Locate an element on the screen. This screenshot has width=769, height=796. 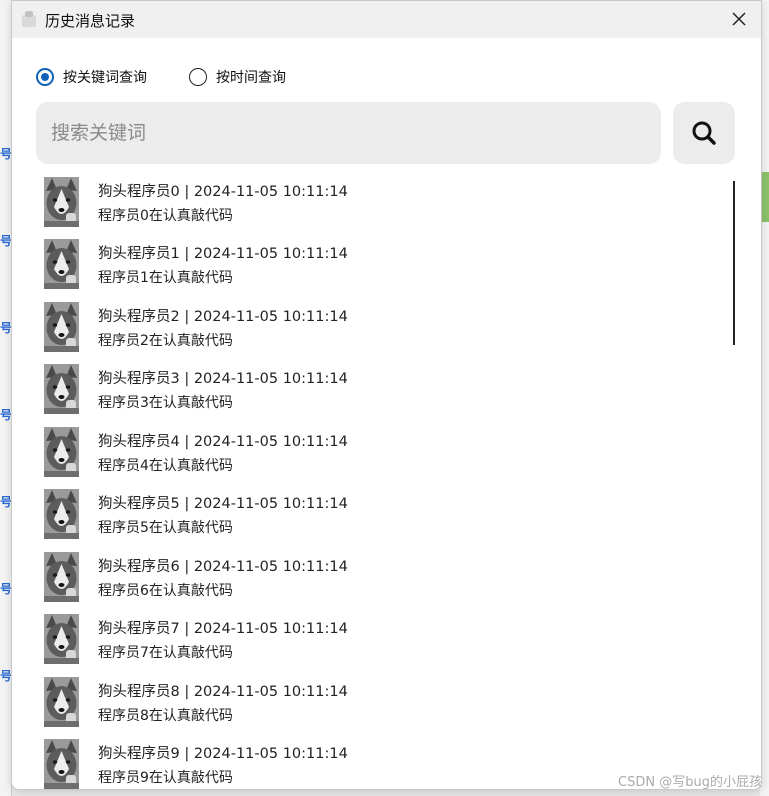
close-button is located at coordinates (739, 19).